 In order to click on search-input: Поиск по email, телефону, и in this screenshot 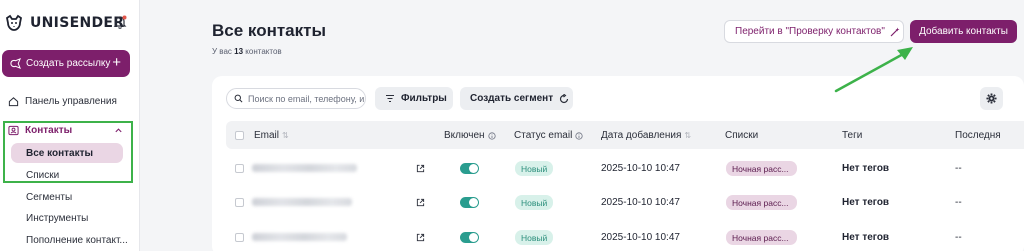, I will do `click(296, 98)`.